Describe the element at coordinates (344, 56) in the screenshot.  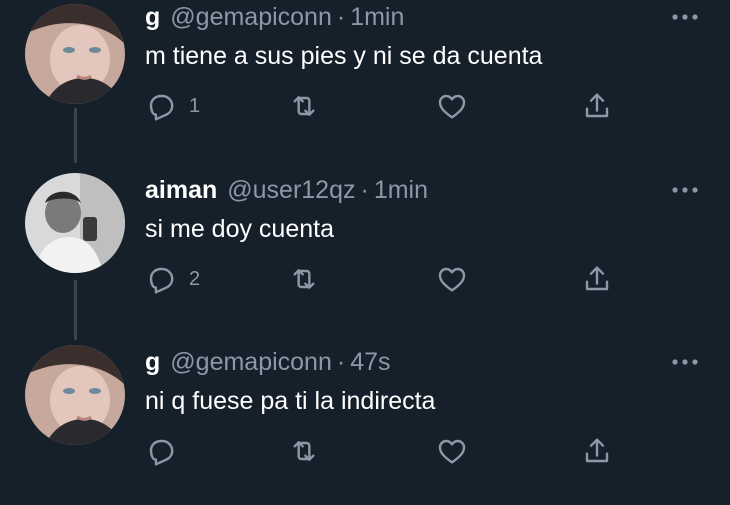
I see `tweet-text: m tiene a sus pies y ni se da cuenta` at that location.